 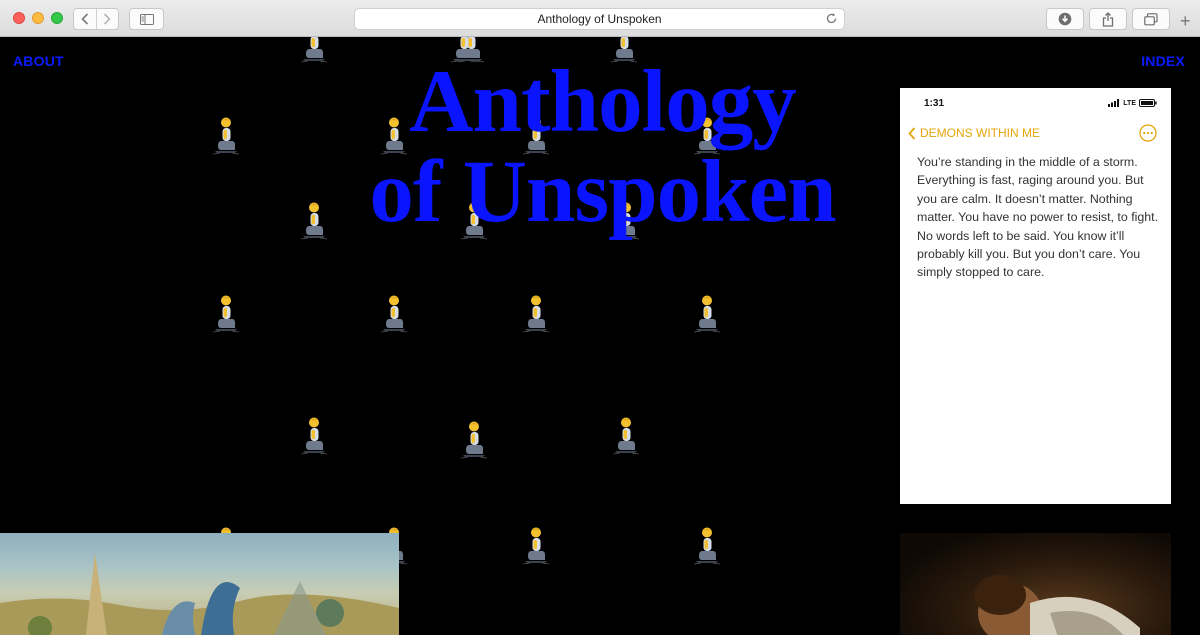 I want to click on back-button, so click(x=85, y=19).